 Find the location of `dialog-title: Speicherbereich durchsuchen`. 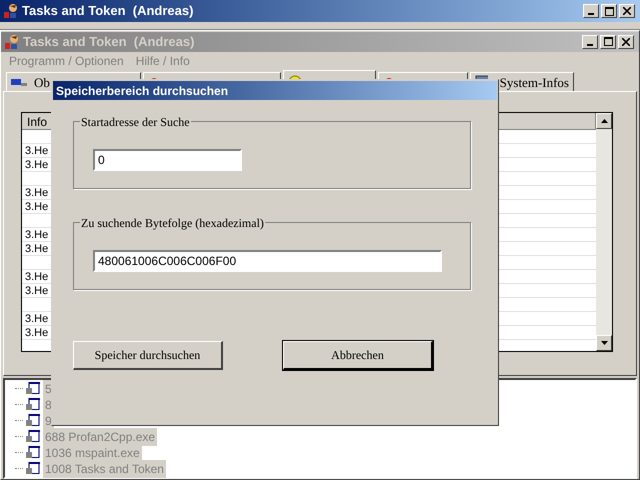

dialog-title: Speicherbereich durchsuchen is located at coordinates (142, 91).